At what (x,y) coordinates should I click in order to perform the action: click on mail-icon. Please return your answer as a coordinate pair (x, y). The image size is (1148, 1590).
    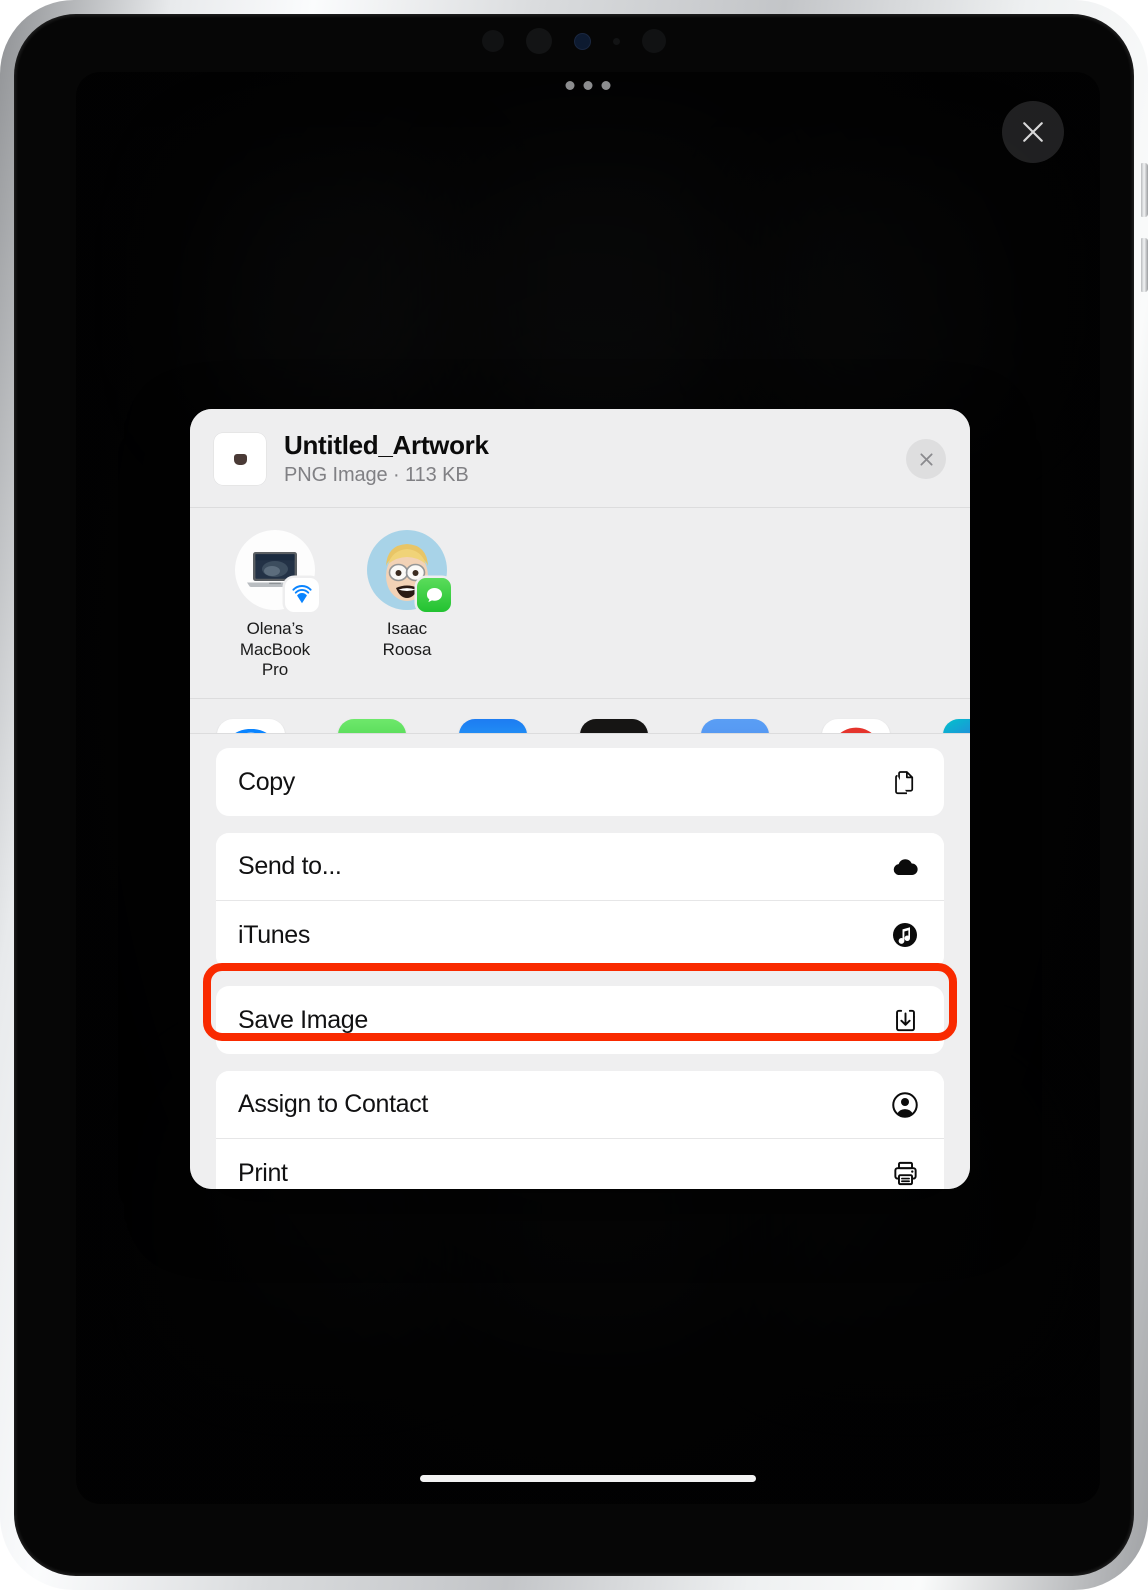
    Looking at the image, I should click on (492, 726).